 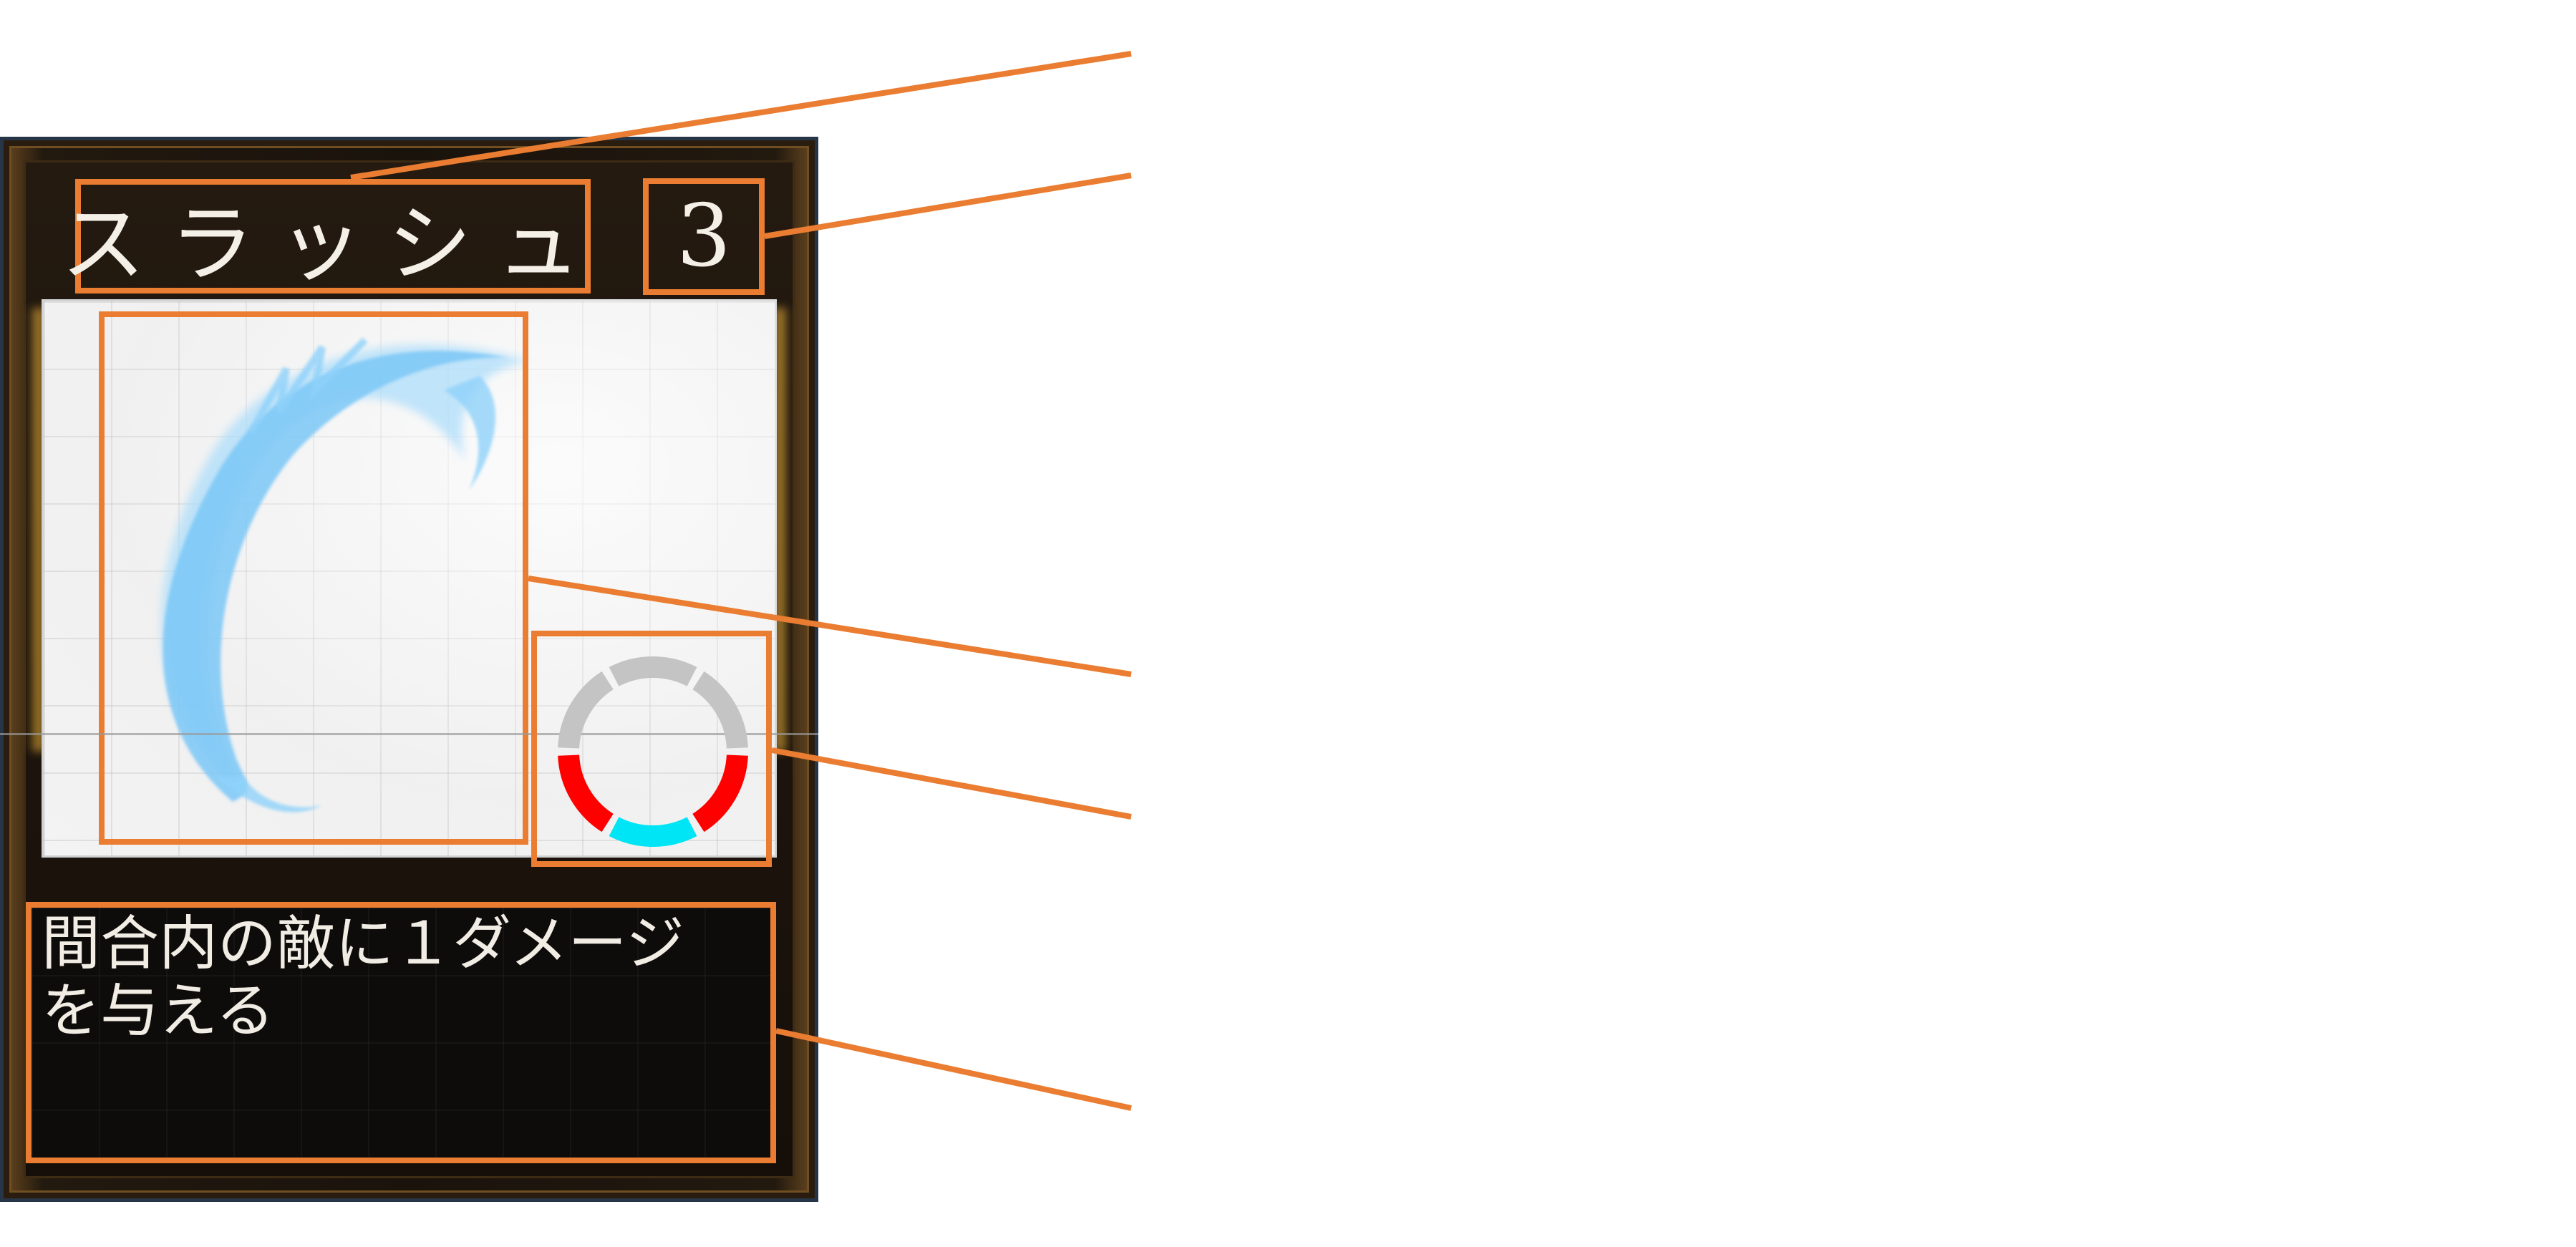 I want to click on callout-line-cost, so click(x=948, y=206).